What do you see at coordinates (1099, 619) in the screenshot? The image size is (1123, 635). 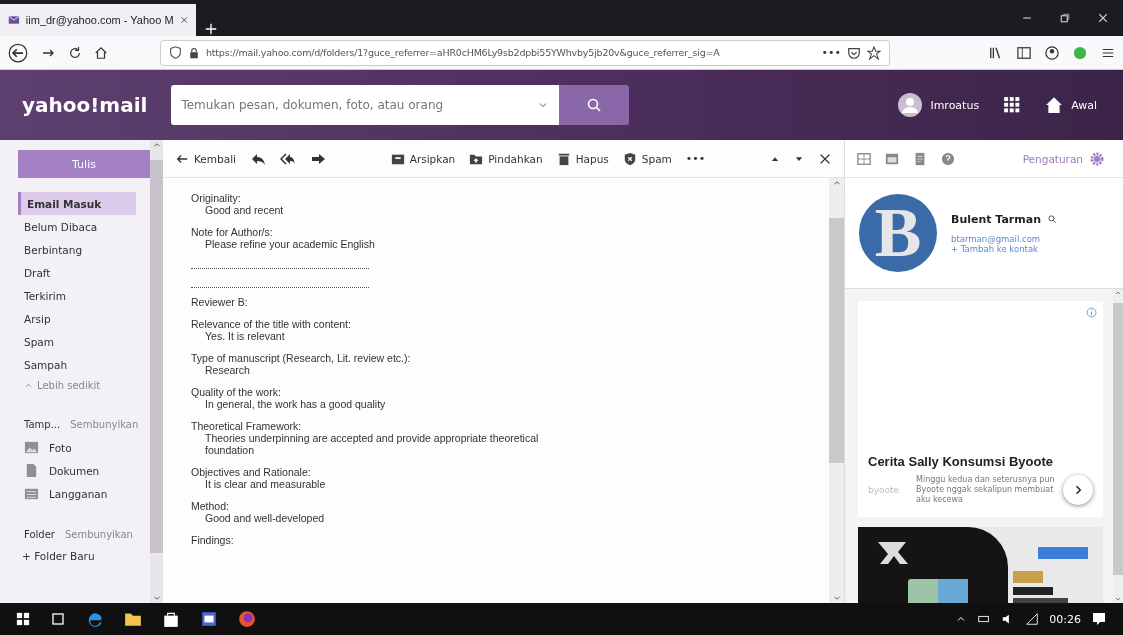 I see `notifications-icon` at bounding box center [1099, 619].